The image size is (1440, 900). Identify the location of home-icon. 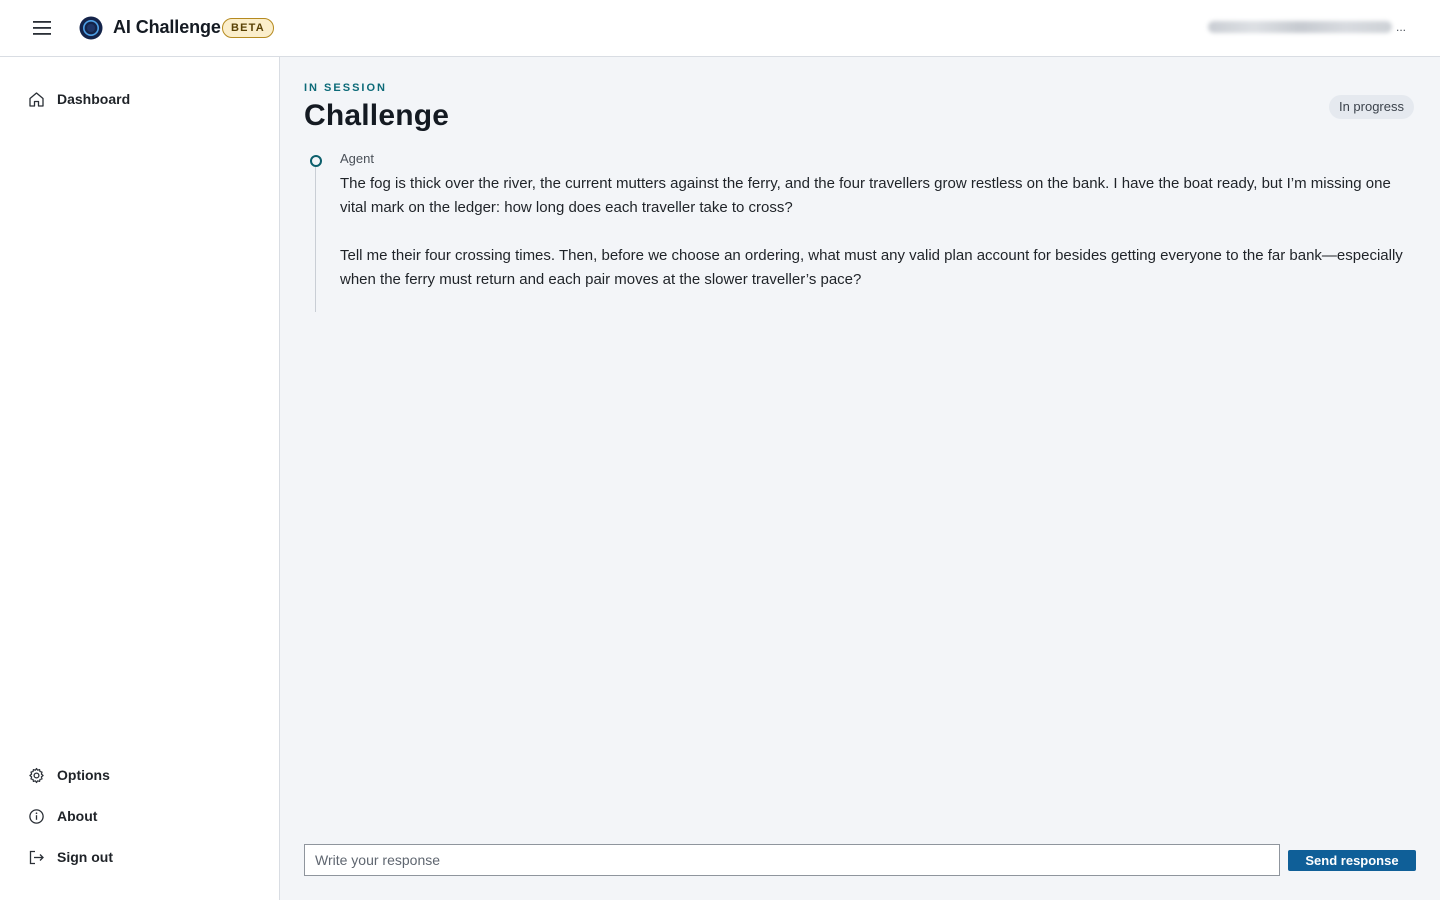
(36, 99).